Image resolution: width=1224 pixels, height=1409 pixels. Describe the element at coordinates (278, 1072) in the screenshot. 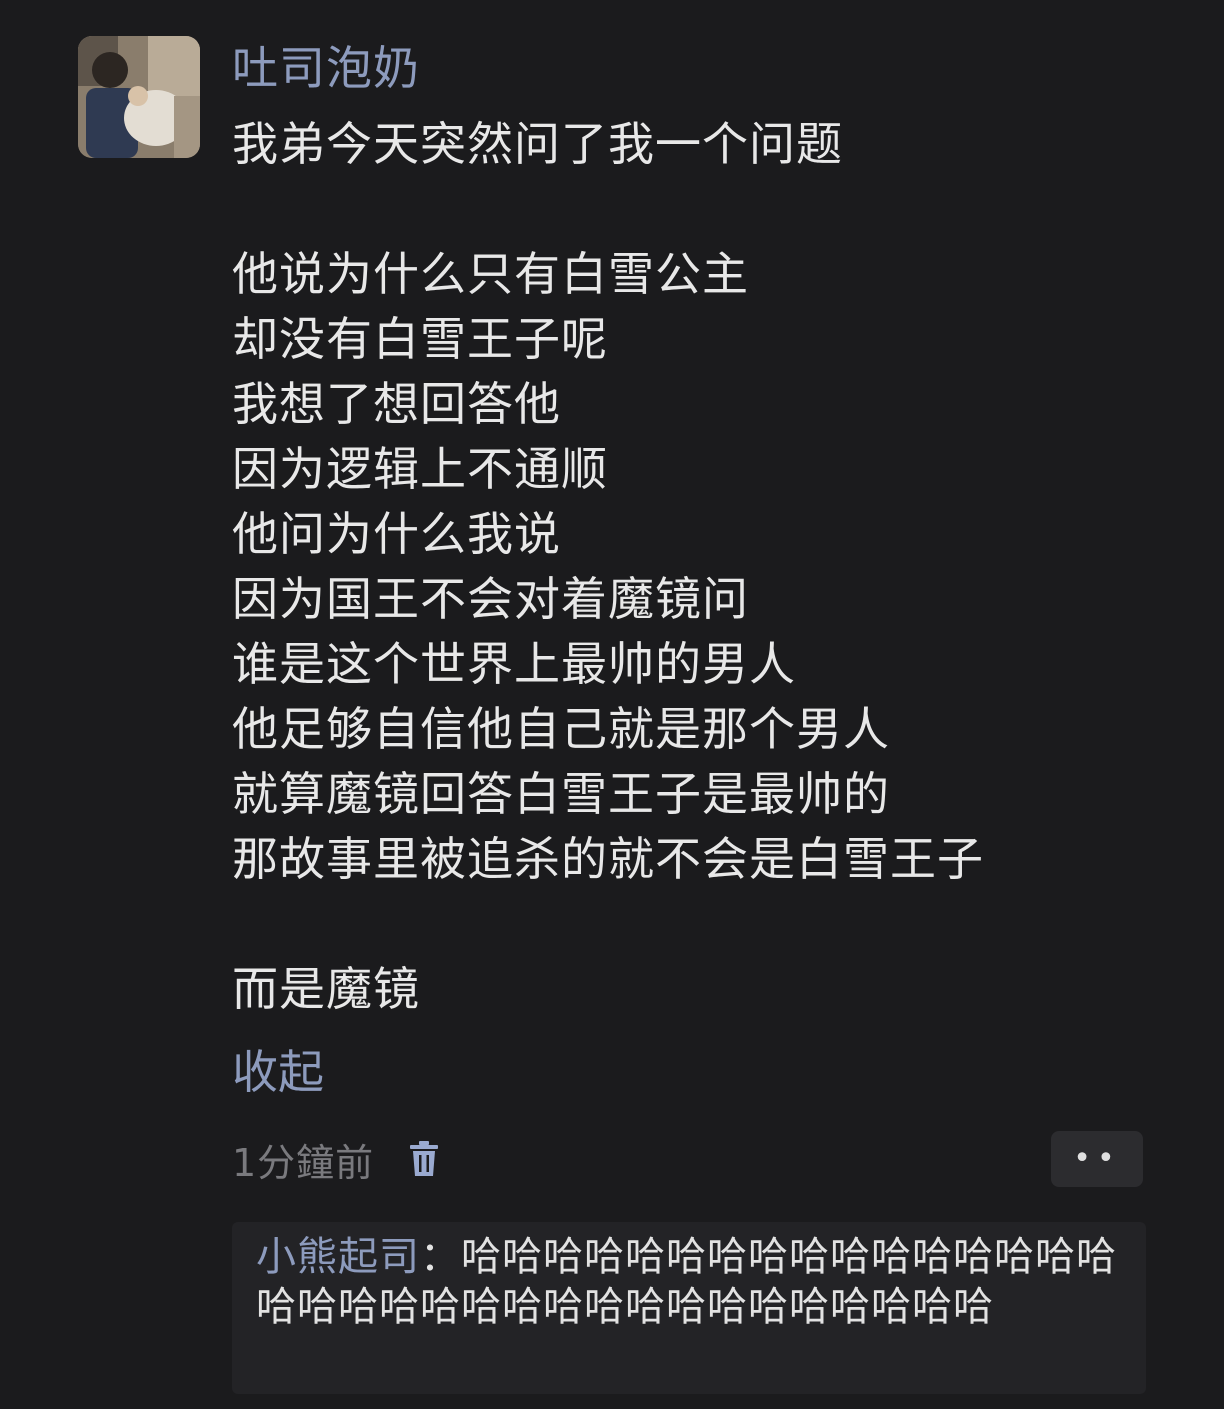

I see `collapse-link: 收起` at that location.